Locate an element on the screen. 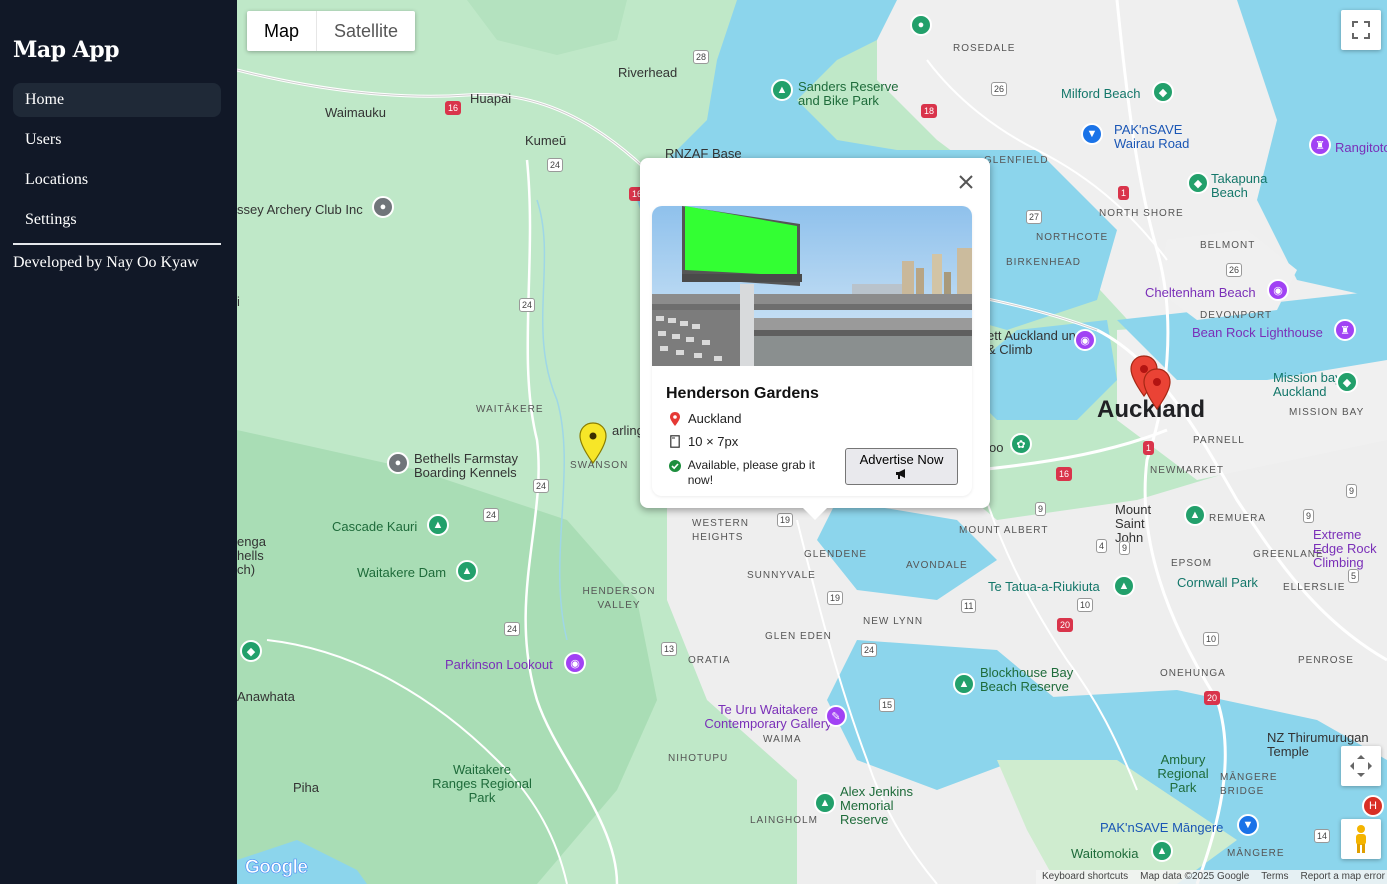  route-shield: 16 is located at coordinates (1064, 474).